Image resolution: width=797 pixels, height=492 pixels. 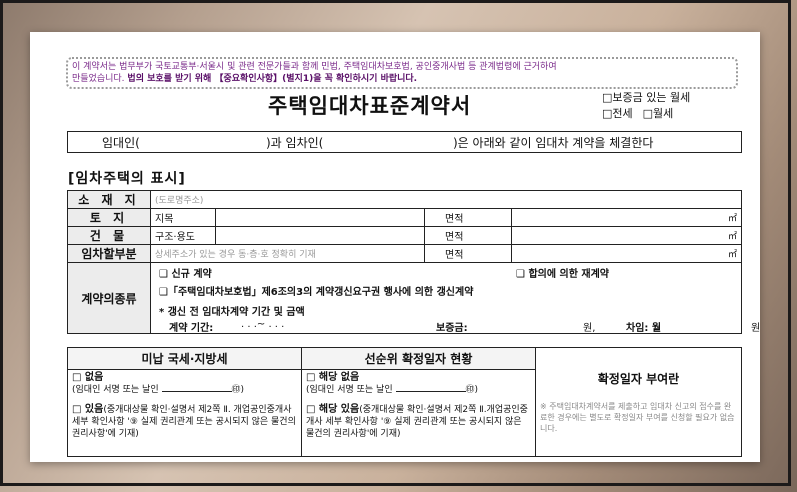 I want to click on land-type-field, so click(x=320, y=217).